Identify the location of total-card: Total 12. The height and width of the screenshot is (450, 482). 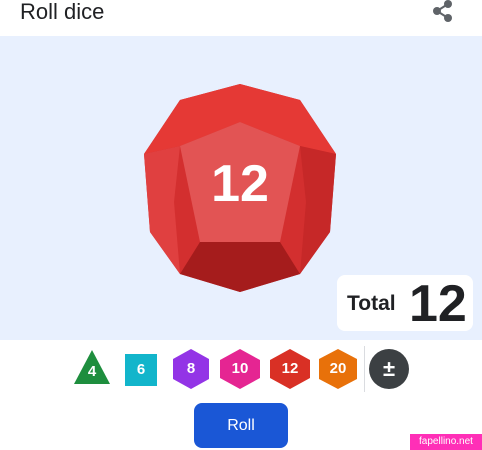
(405, 304).